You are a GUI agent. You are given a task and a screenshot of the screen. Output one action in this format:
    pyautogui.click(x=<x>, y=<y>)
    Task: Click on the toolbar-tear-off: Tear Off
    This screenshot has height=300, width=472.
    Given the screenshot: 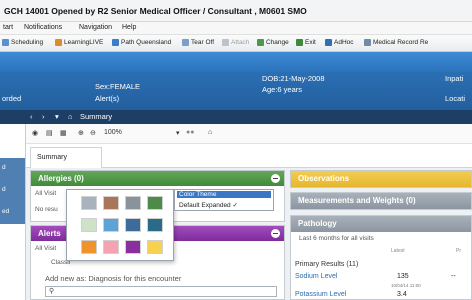 What is the action you would take?
    pyautogui.click(x=198, y=42)
    